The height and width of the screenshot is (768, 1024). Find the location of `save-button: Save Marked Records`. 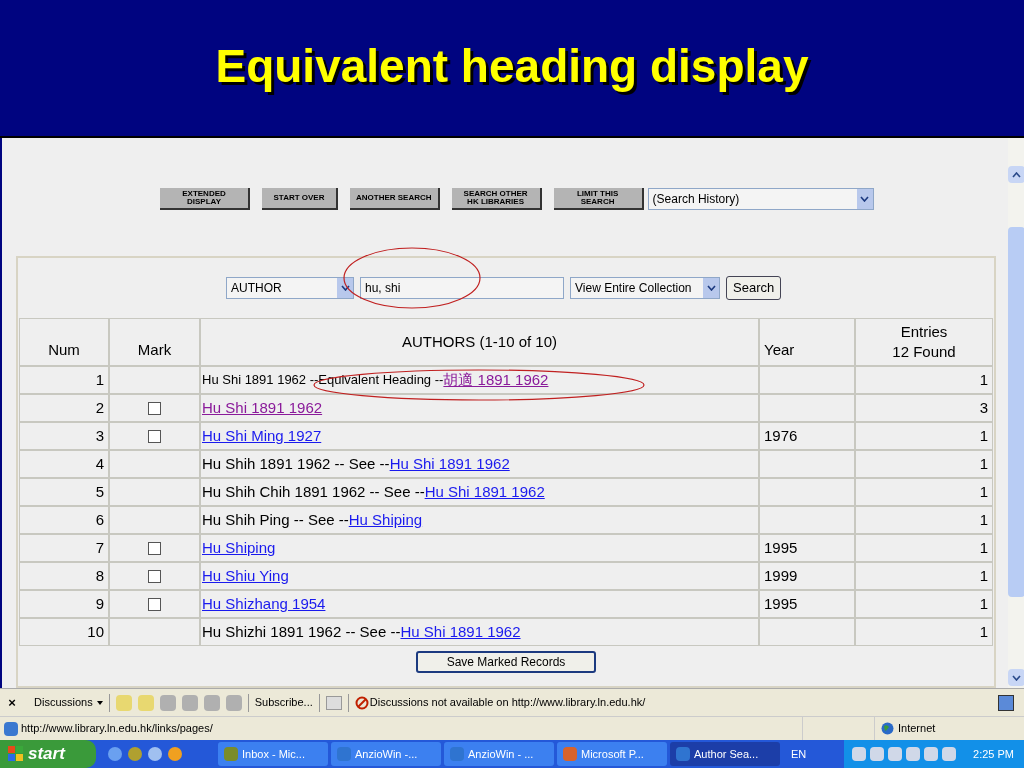

save-button: Save Marked Records is located at coordinates (506, 662).